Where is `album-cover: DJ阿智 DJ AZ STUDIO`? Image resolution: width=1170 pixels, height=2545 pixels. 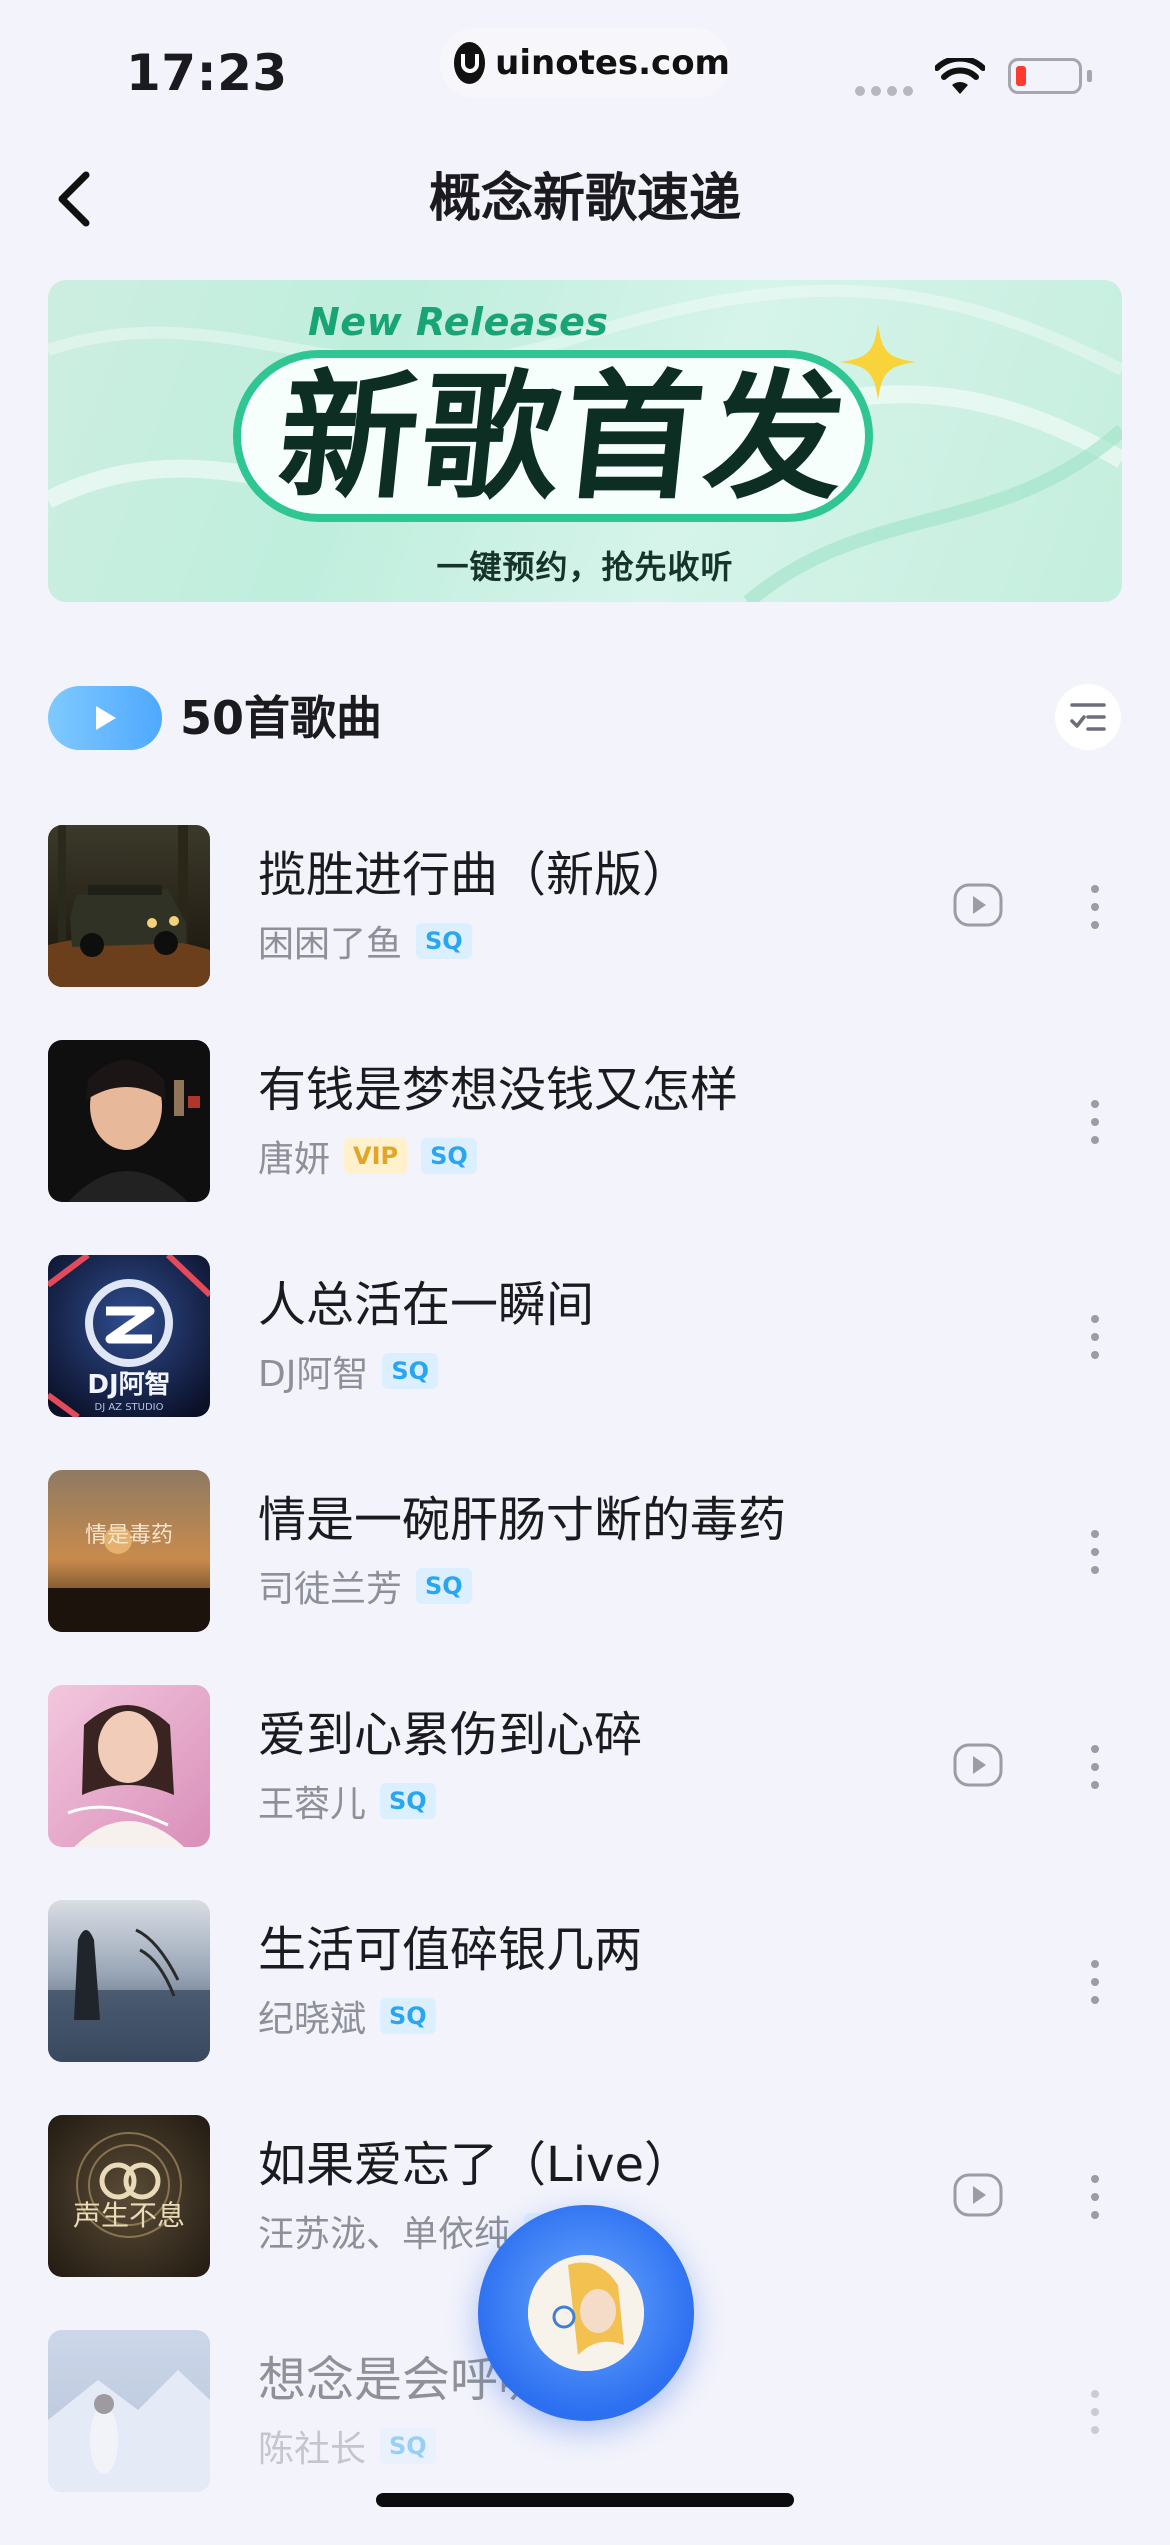
album-cover: DJ阿智 DJ AZ STUDIO is located at coordinates (129, 1336).